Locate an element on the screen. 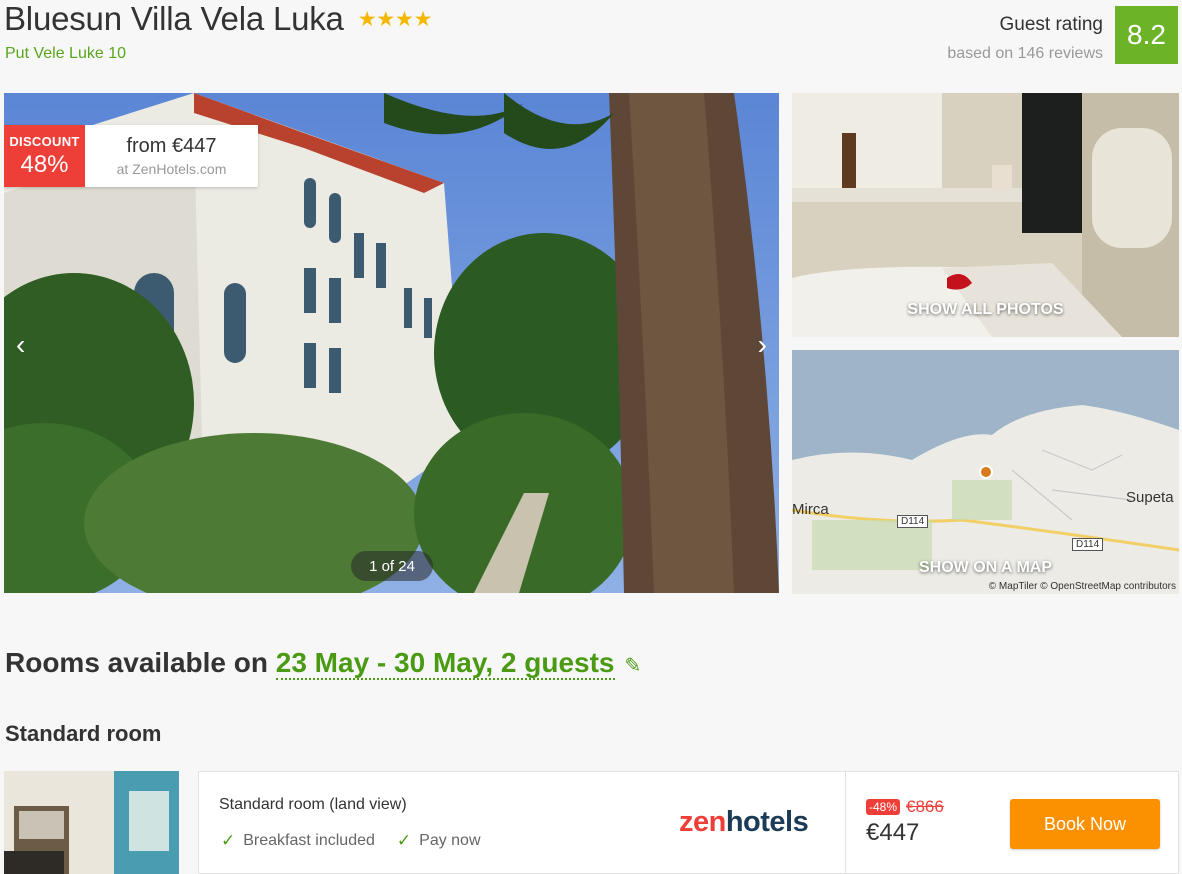 This screenshot has width=1182, height=874. photo-counter: 1 of 24 is located at coordinates (392, 566).